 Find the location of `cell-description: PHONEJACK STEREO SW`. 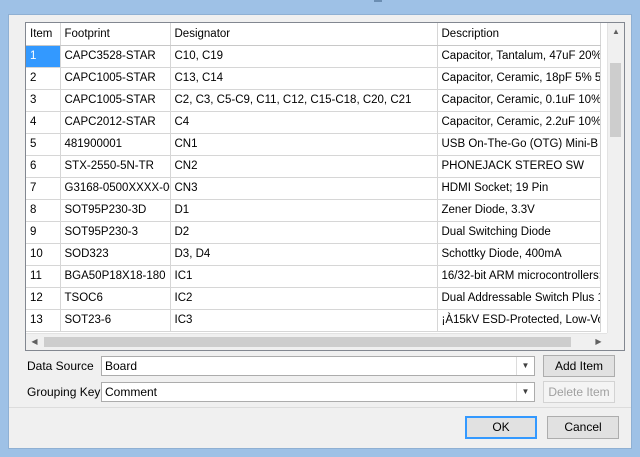

cell-description: PHONEJACK STEREO SW is located at coordinates (519, 166).